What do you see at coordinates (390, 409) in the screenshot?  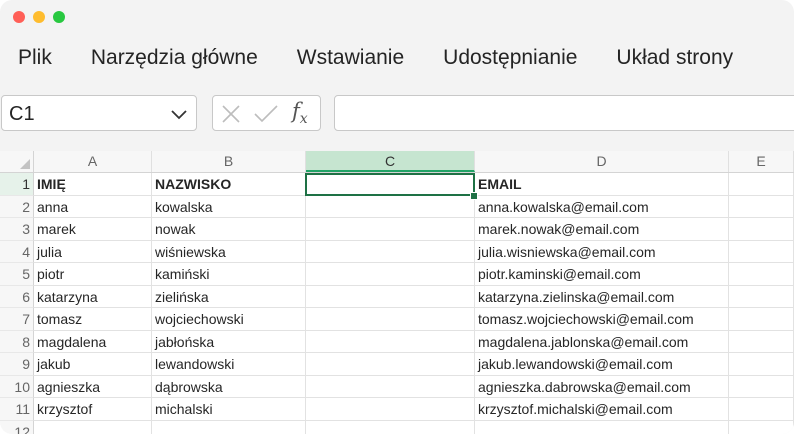 I see `cell-c11` at bounding box center [390, 409].